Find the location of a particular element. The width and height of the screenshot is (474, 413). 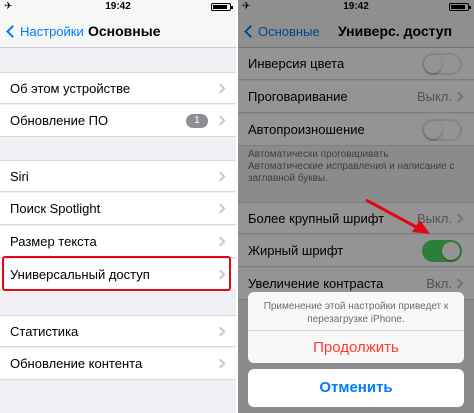

row-label: Обновление контента is located at coordinates (76, 363).